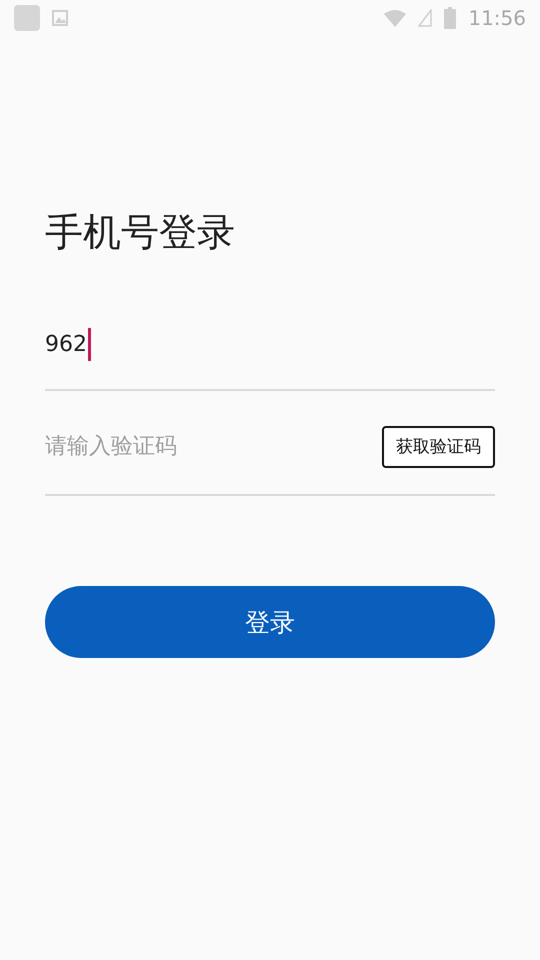 The height and width of the screenshot is (960, 540). Describe the element at coordinates (497, 18) in the screenshot. I see `status-time: 11:56` at that location.